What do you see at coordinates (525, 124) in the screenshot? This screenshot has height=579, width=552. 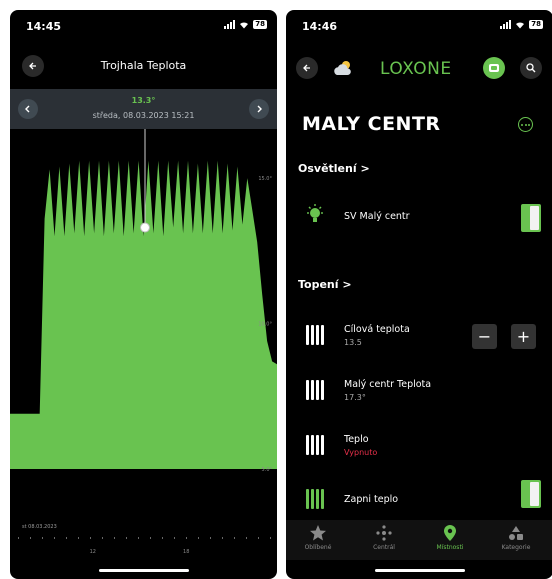 I see `more-options-button` at bounding box center [525, 124].